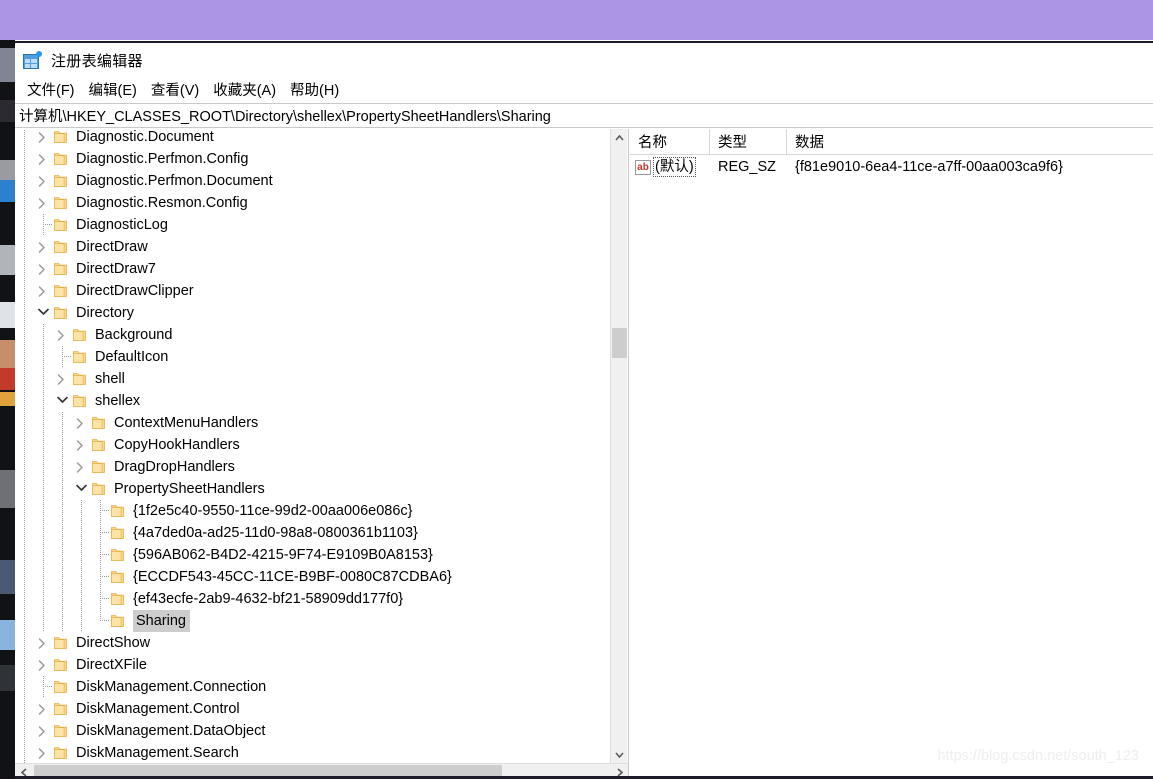  What do you see at coordinates (619, 343) in the screenshot?
I see `tree-vertical-scroll-thumb` at bounding box center [619, 343].